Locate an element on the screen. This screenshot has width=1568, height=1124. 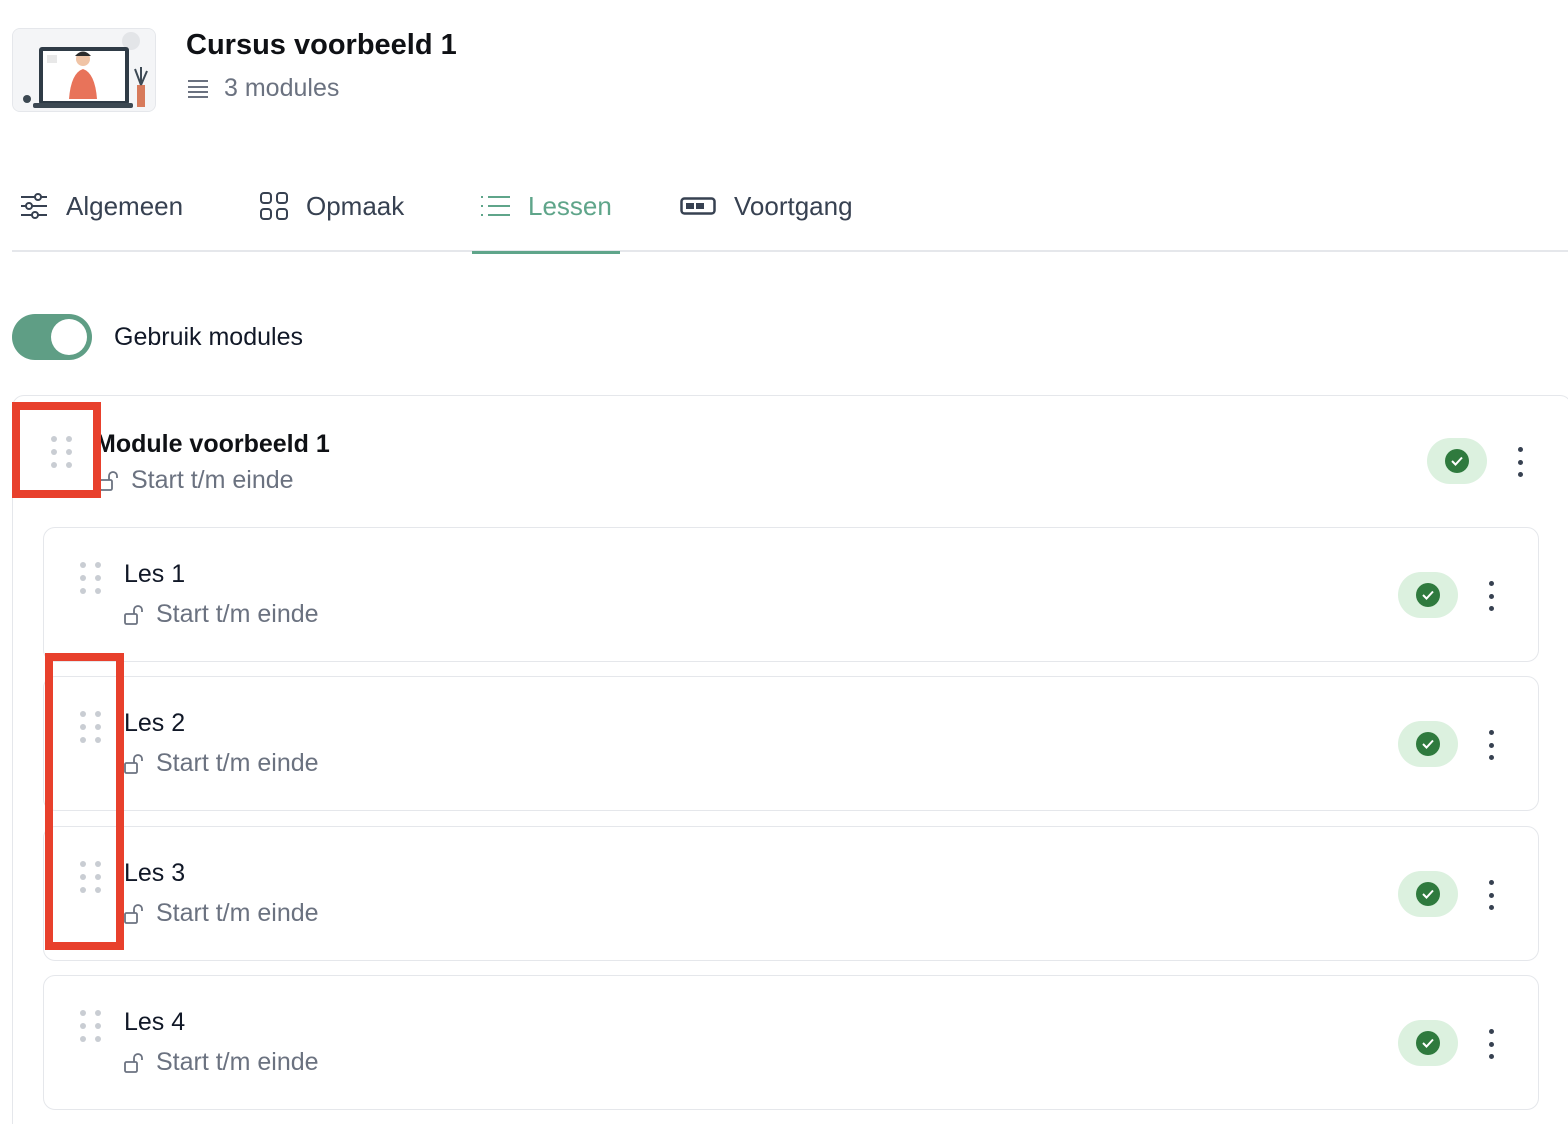
module-status-badge is located at coordinates (1457, 461).